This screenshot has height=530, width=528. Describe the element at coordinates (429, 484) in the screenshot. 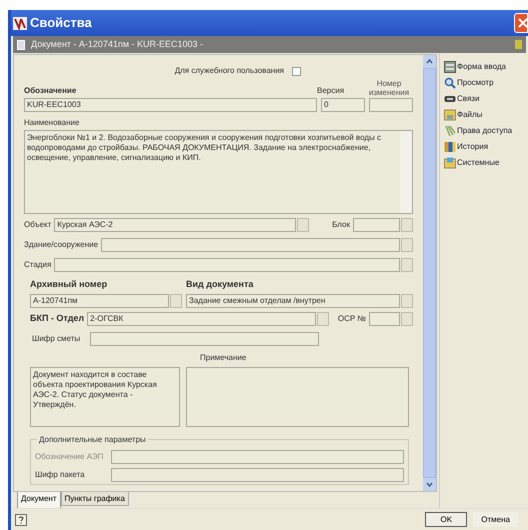

I see `scroll-down-button` at that location.